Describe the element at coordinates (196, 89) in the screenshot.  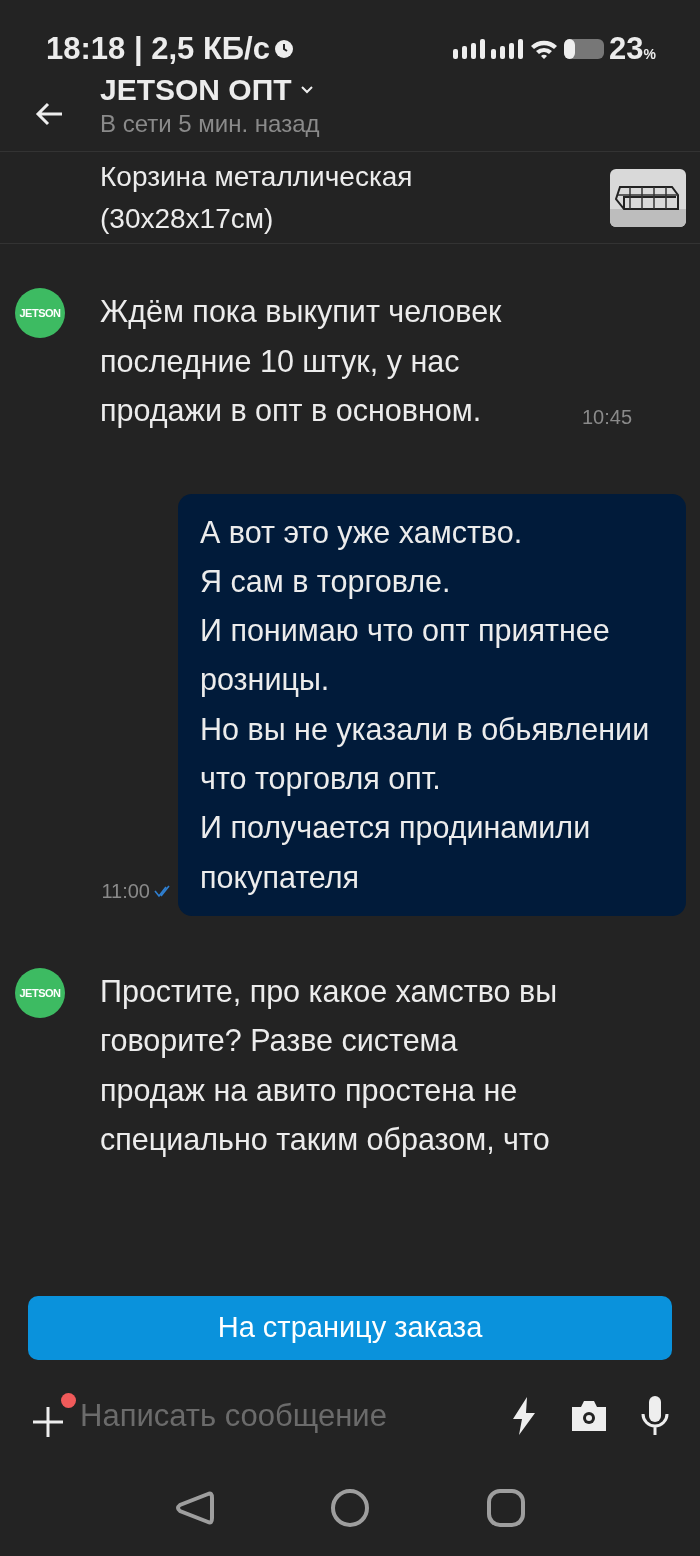
I see `chat-title: JETSON ОПТ` at that location.